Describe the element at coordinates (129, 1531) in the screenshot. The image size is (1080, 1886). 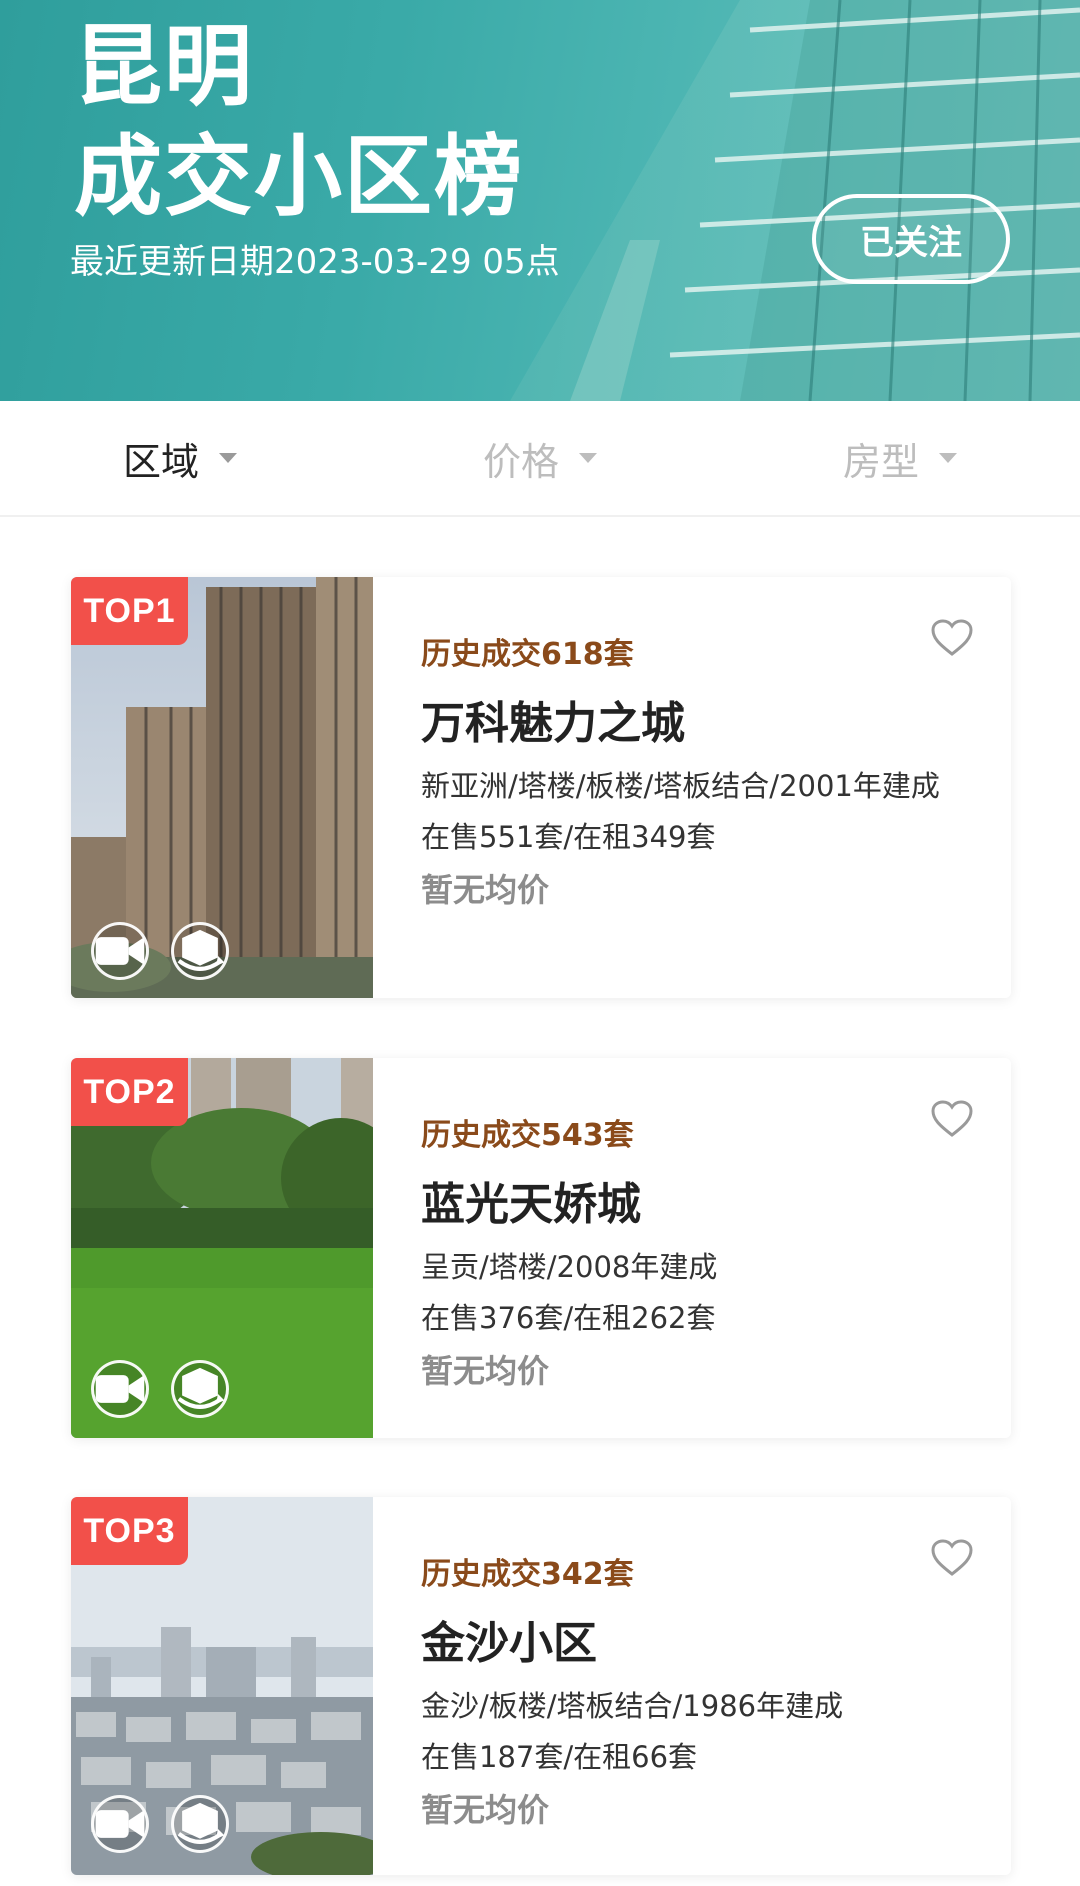
I see `rank-badge: TOP3` at that location.